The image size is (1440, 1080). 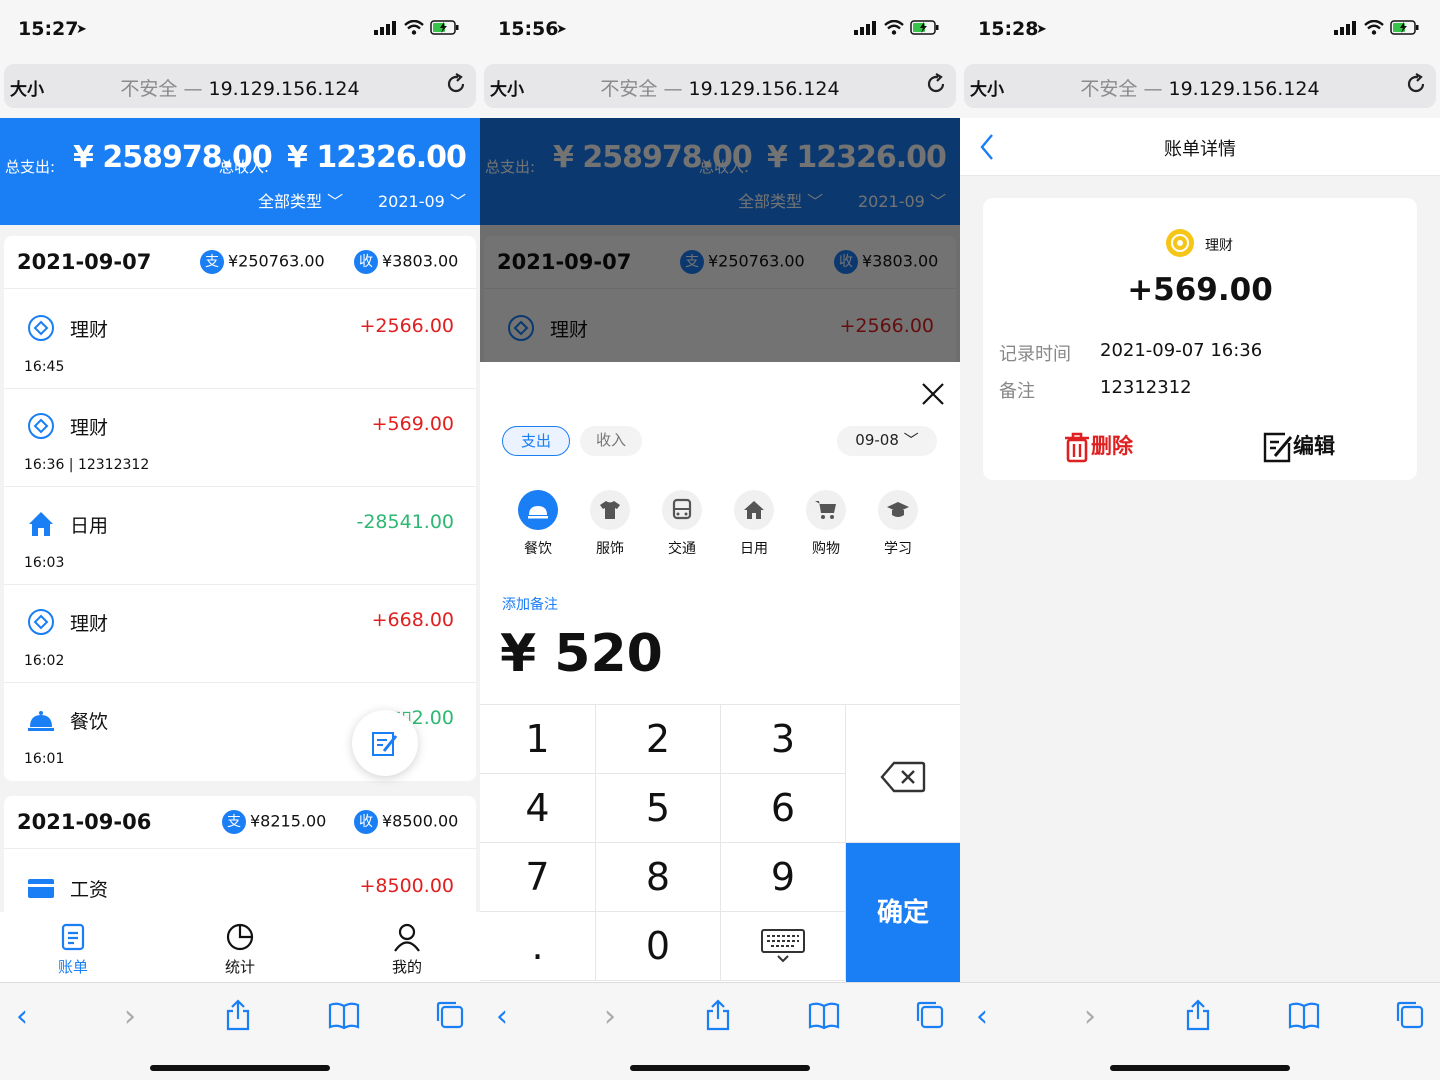 What do you see at coordinates (610, 549) in the screenshot?
I see `category-label: 服饰` at bounding box center [610, 549].